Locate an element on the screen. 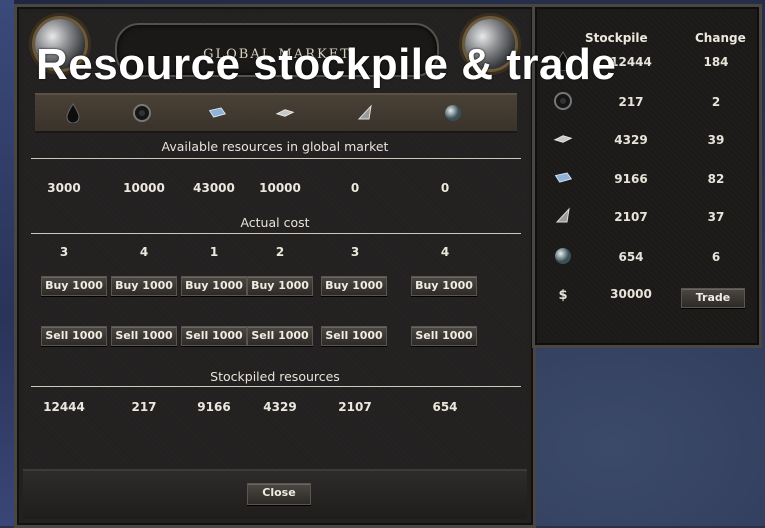 This screenshot has height=528, width=765. sell-aluminium-button: Sell 1000 is located at coordinates (280, 336).